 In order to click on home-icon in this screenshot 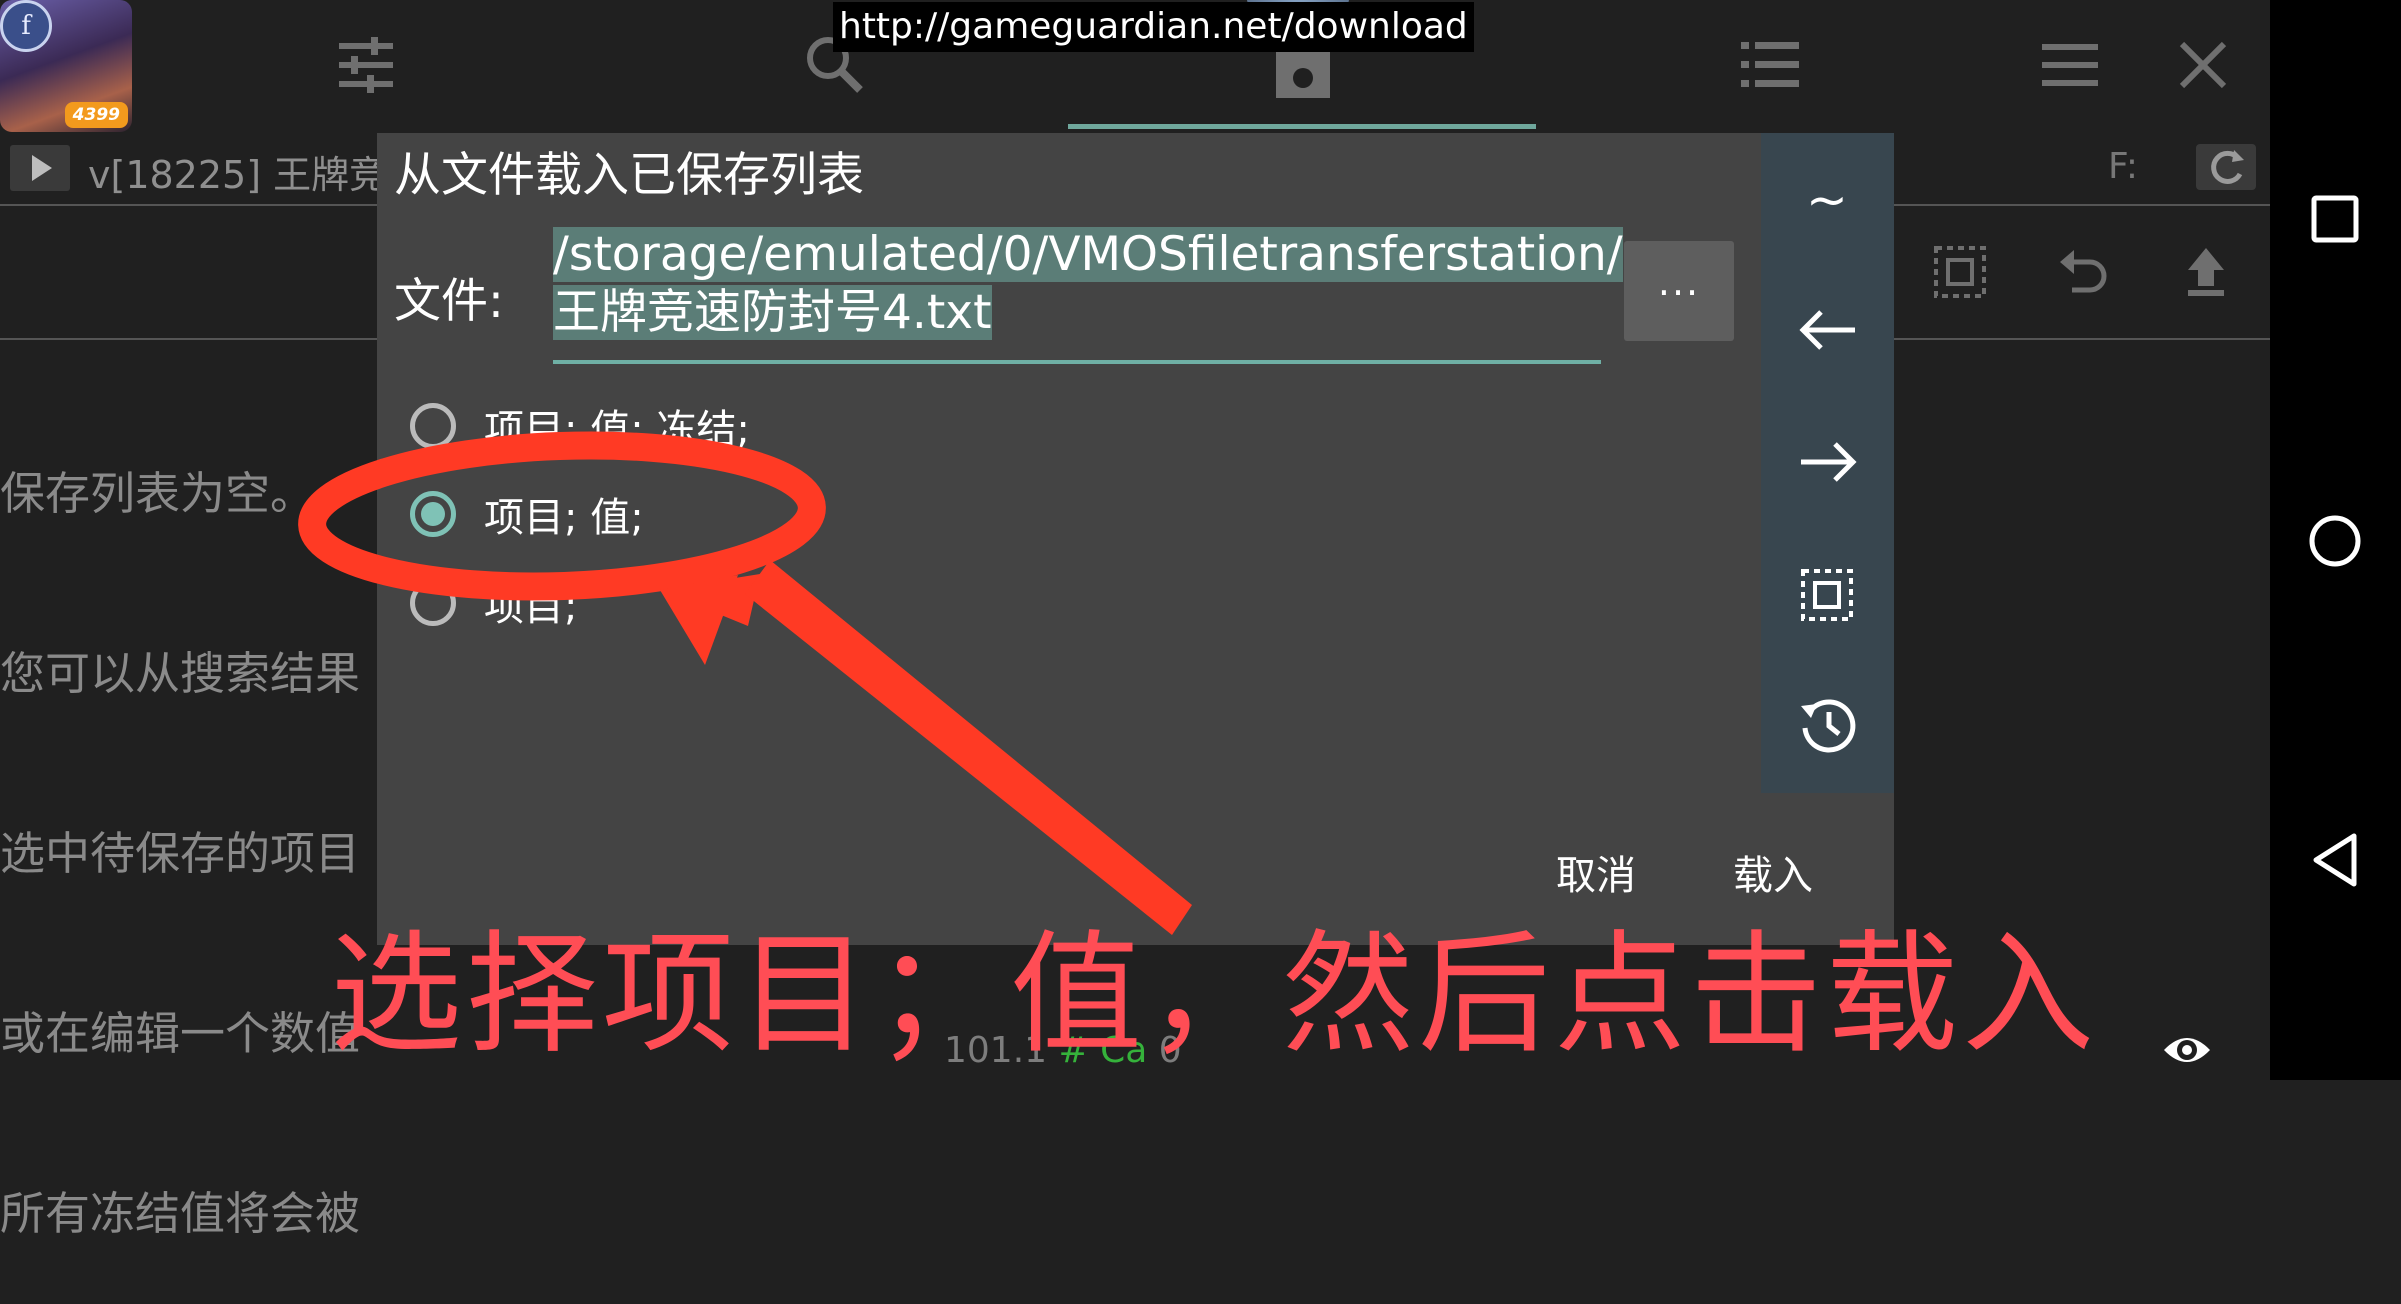, I will do `click(2335, 541)`.